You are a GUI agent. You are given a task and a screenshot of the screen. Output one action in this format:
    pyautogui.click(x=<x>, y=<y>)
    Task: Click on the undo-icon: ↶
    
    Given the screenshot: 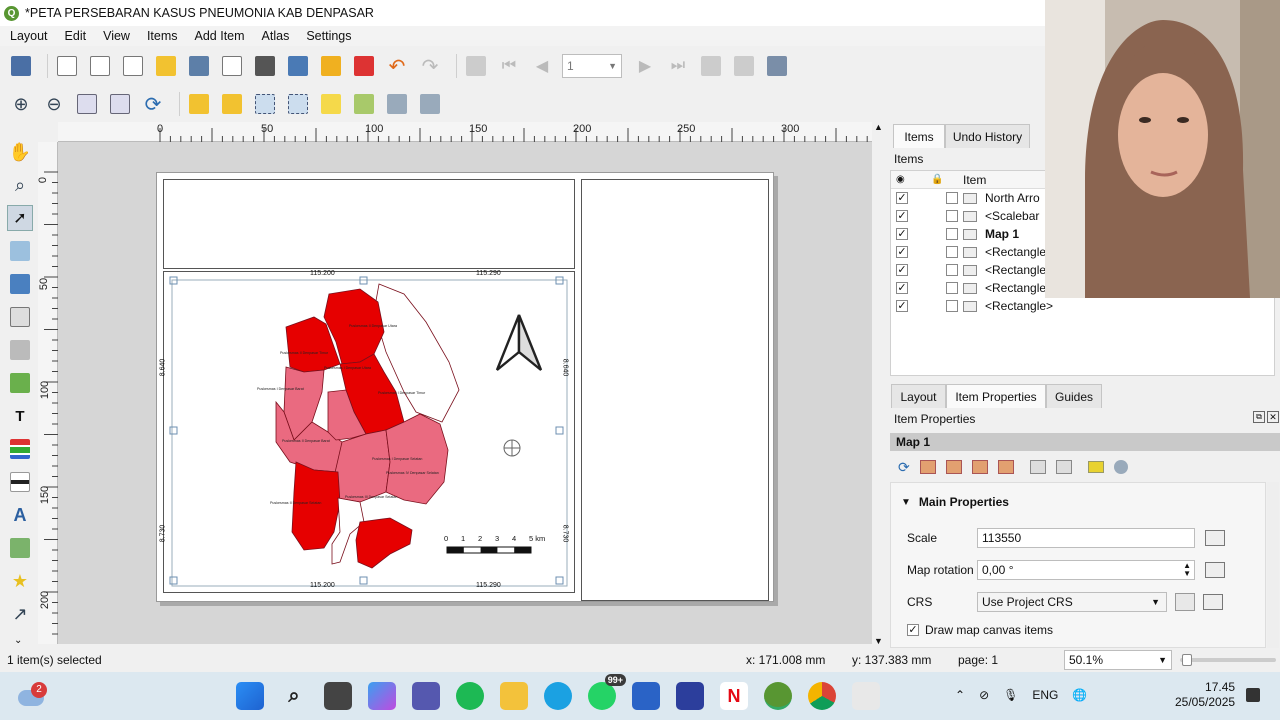 What is the action you would take?
    pyautogui.click(x=397, y=66)
    